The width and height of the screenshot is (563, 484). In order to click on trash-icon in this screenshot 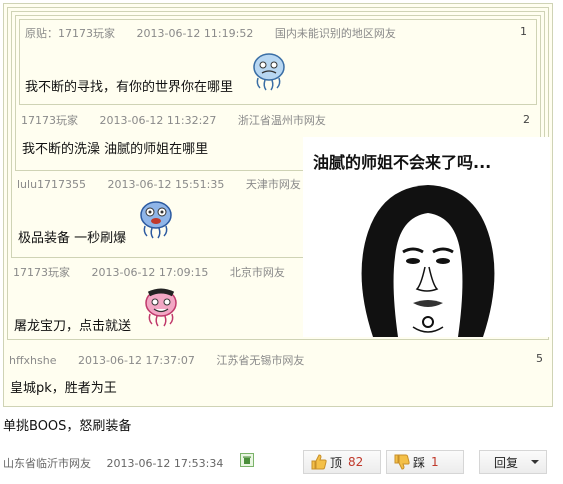, I will do `click(247, 460)`.